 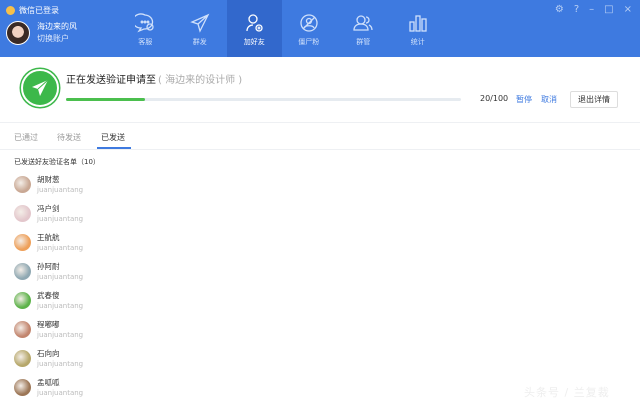 I want to click on progress-title: 正在发送验证申请至( 海边来的设计师 ), so click(x=154, y=78).